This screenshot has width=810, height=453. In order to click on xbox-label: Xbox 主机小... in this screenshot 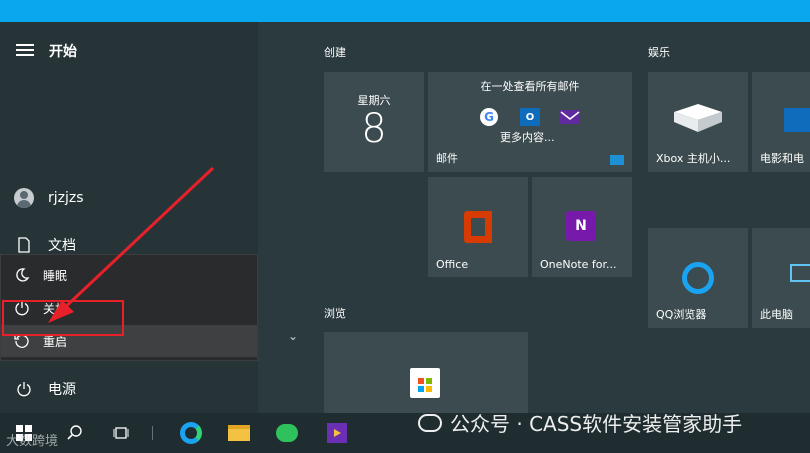, I will do `click(693, 158)`.